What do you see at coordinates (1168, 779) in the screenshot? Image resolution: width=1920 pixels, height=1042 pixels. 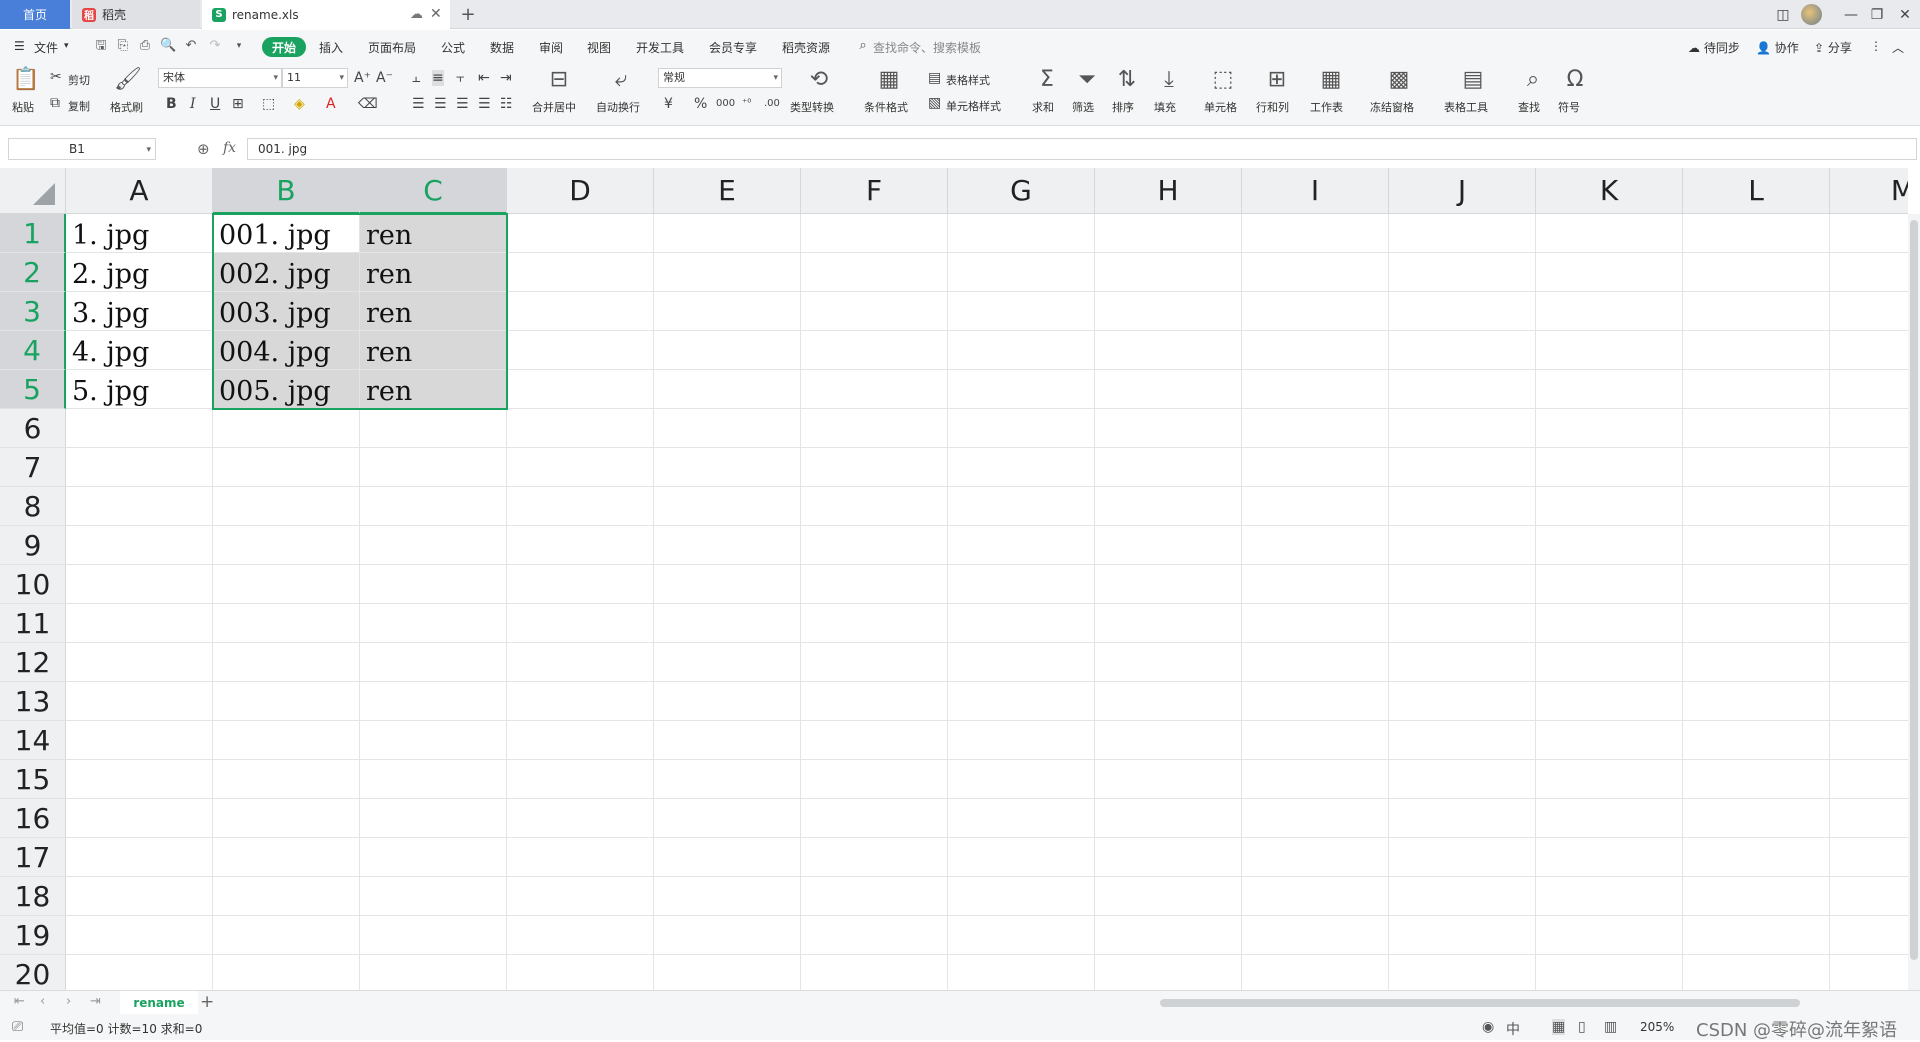 I see `cell-h15` at bounding box center [1168, 779].